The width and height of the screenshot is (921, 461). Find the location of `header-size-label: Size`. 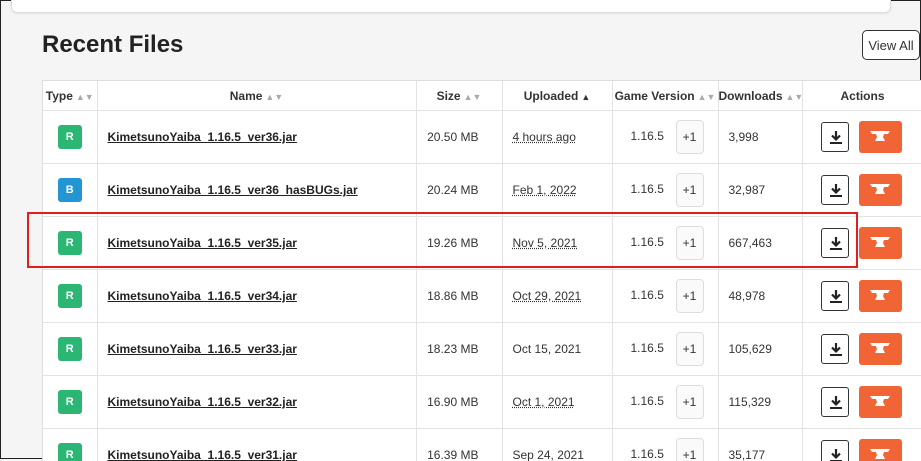

header-size-label: Size is located at coordinates (449, 96).